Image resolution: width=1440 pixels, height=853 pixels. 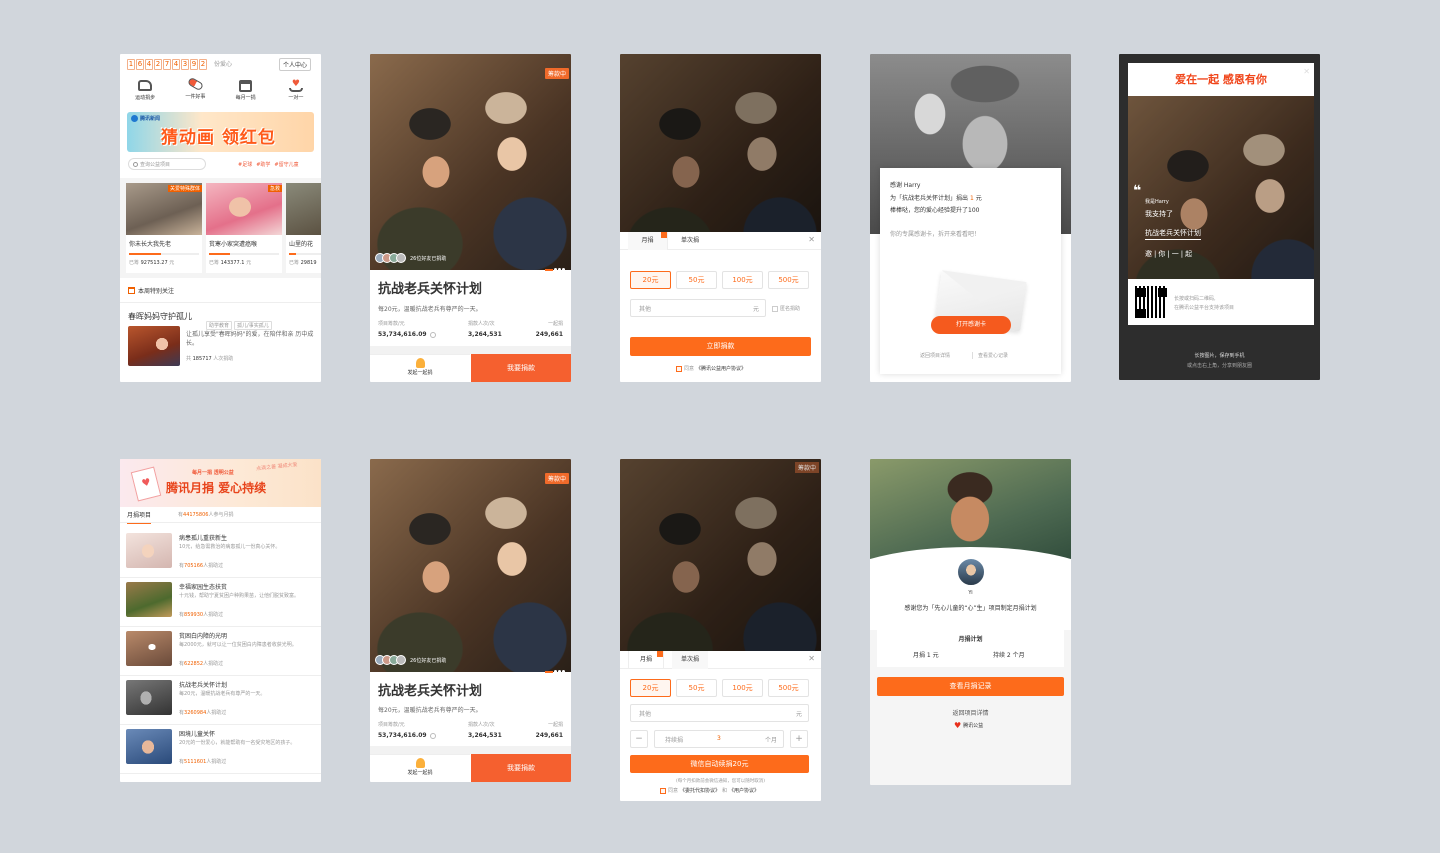 What do you see at coordinates (195, 88) in the screenshot?
I see `nav-good-deed: 一件好事` at bounding box center [195, 88].